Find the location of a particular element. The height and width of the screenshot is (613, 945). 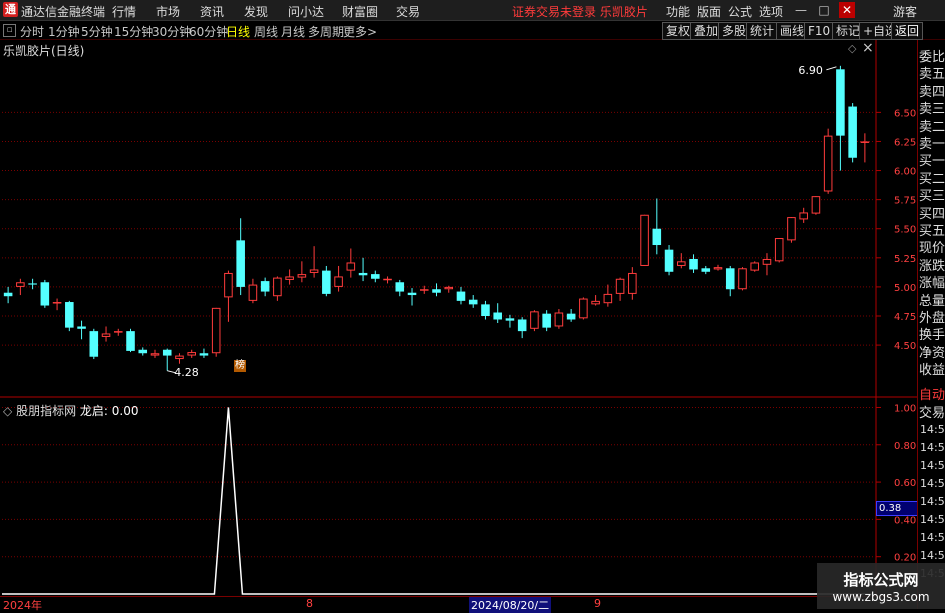

price-axis: 6.50 6.25 6.00 5.75 5.50 5.25 5.00 4.75 4.50 is located at coordinates (905, 230).